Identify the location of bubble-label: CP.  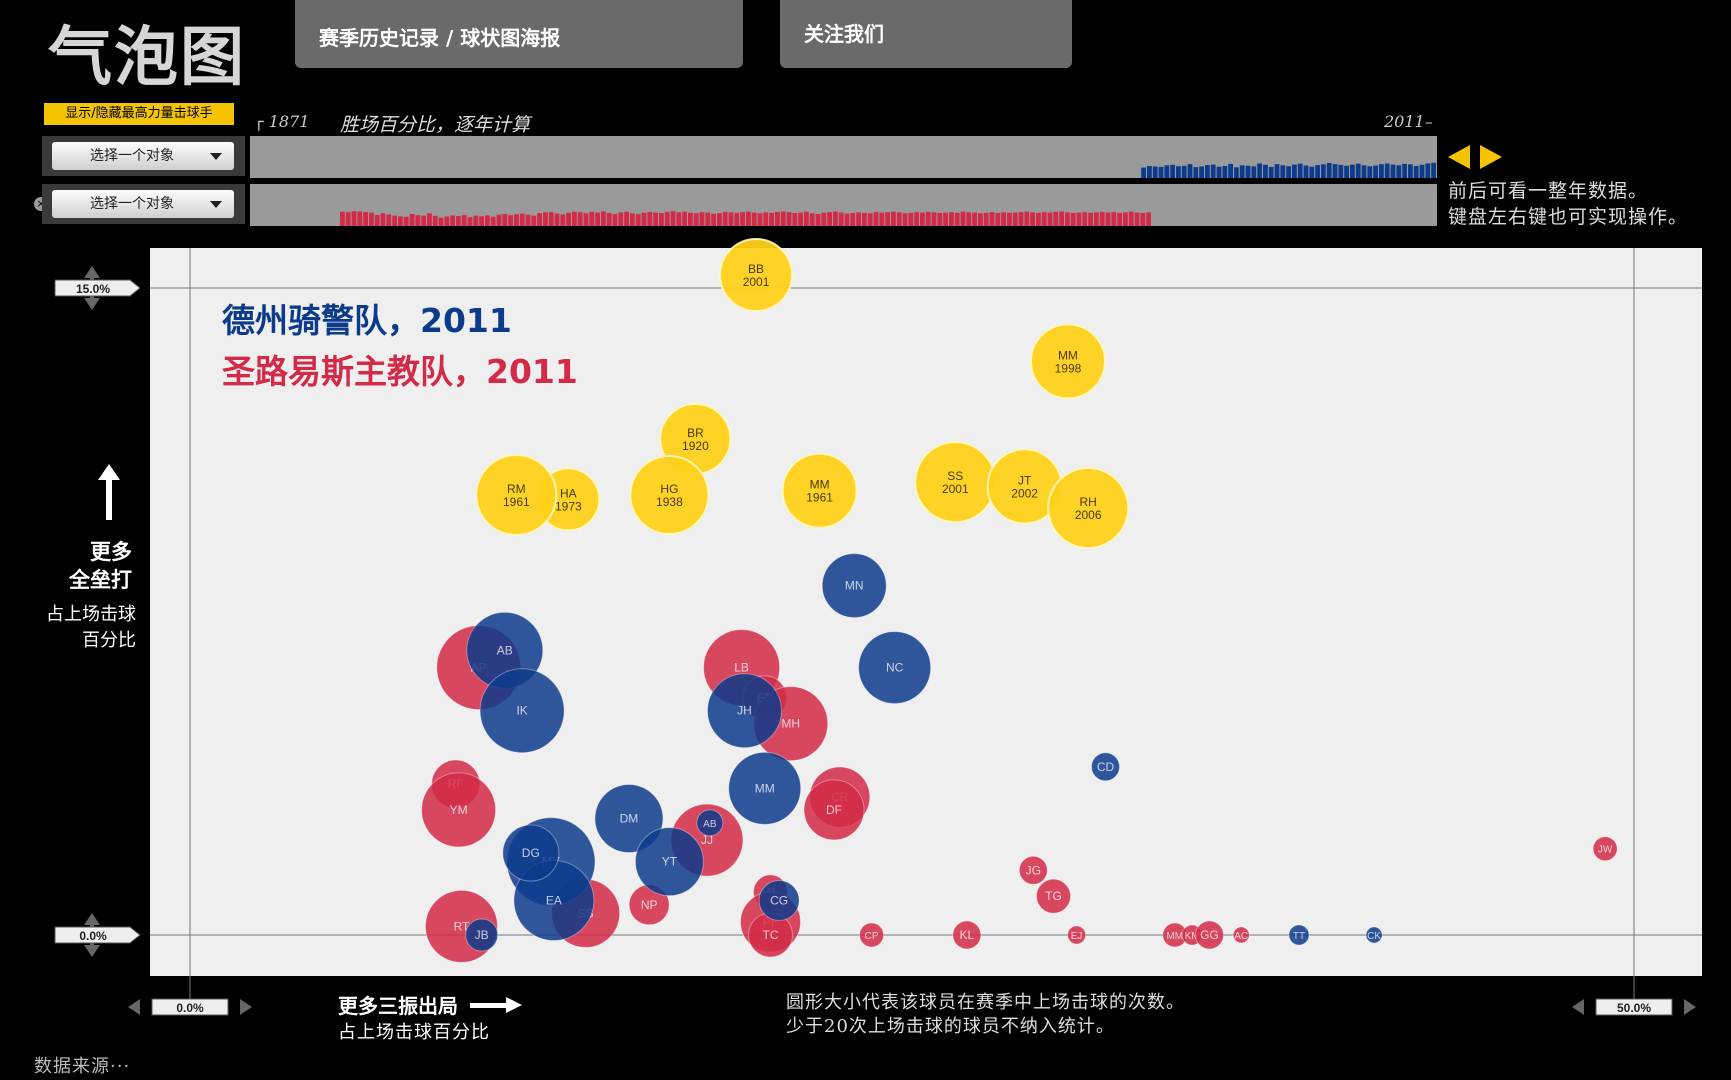
(872, 936).